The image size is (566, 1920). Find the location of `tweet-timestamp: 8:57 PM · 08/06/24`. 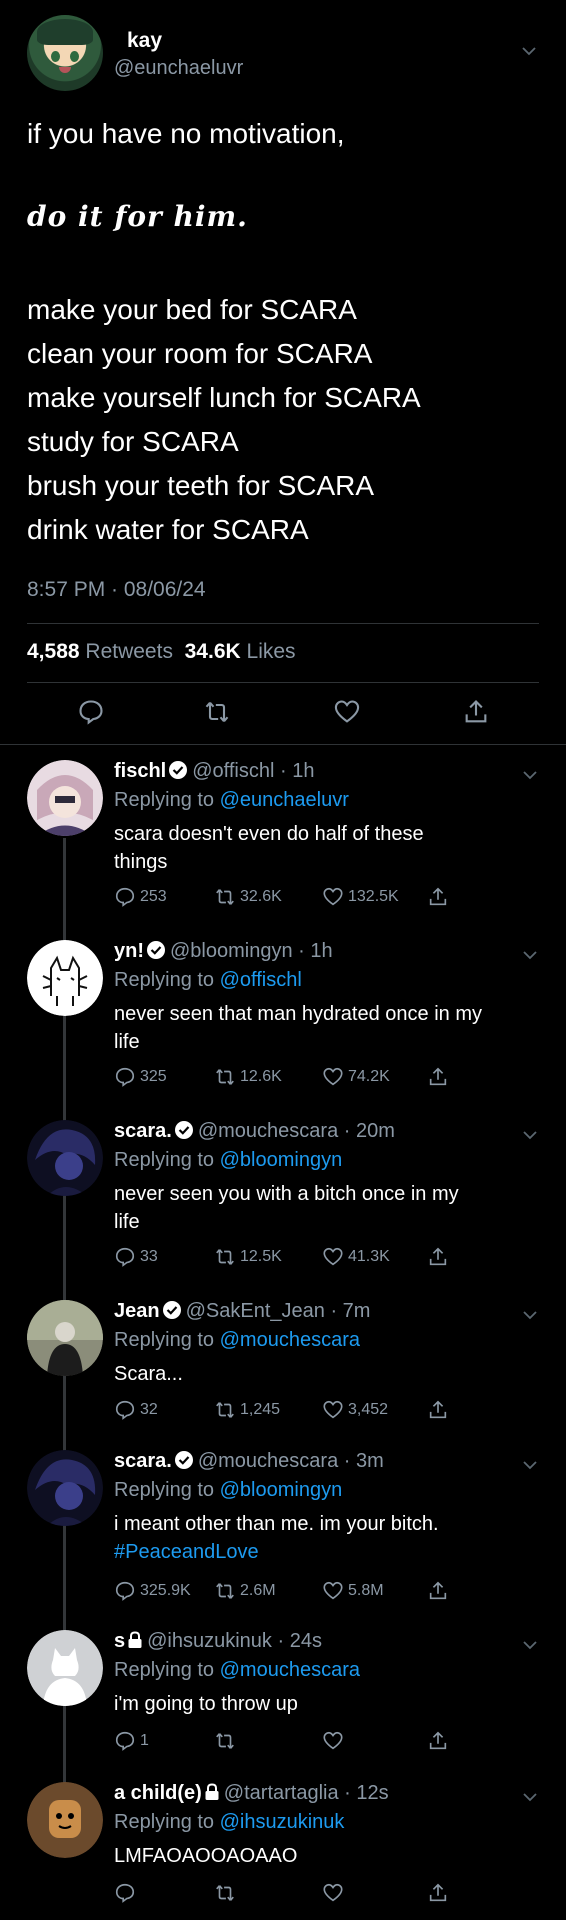

tweet-timestamp: 8:57 PM · 08/06/24 is located at coordinates (116, 590).